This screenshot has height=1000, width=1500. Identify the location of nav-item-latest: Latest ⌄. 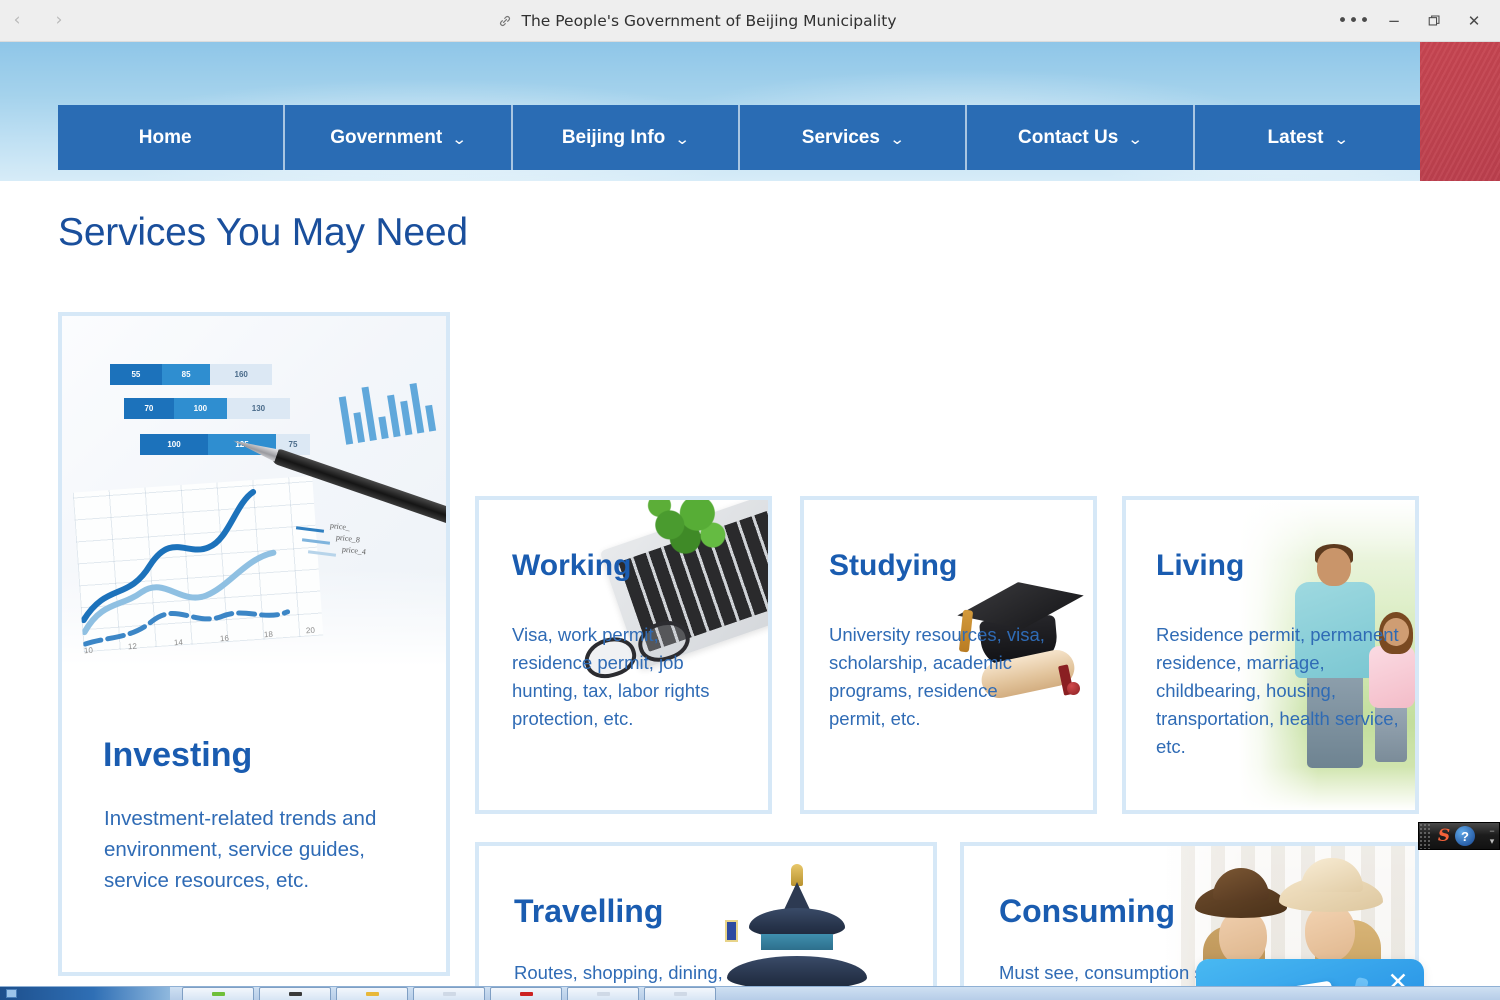
(1307, 137).